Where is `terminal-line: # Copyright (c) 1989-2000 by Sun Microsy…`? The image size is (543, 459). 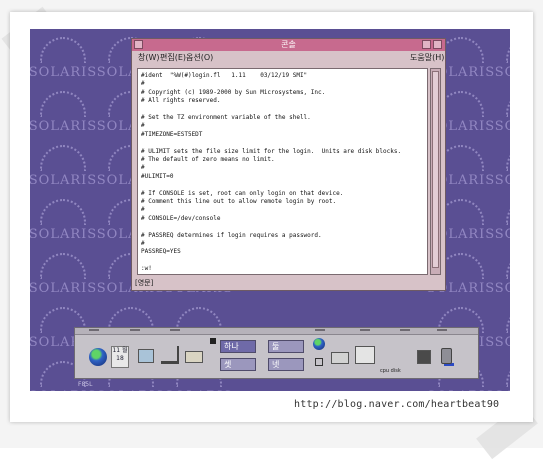 terminal-line: # Copyright (c) 1989-2000 by Sun Microsy… is located at coordinates (233, 92).